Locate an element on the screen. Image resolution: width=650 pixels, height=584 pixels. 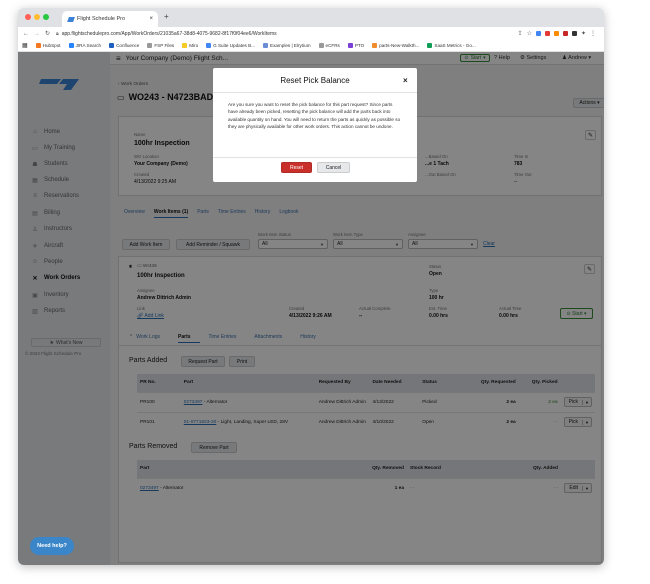
bookmark-label: HubSpot is located at coordinates (51, 45).